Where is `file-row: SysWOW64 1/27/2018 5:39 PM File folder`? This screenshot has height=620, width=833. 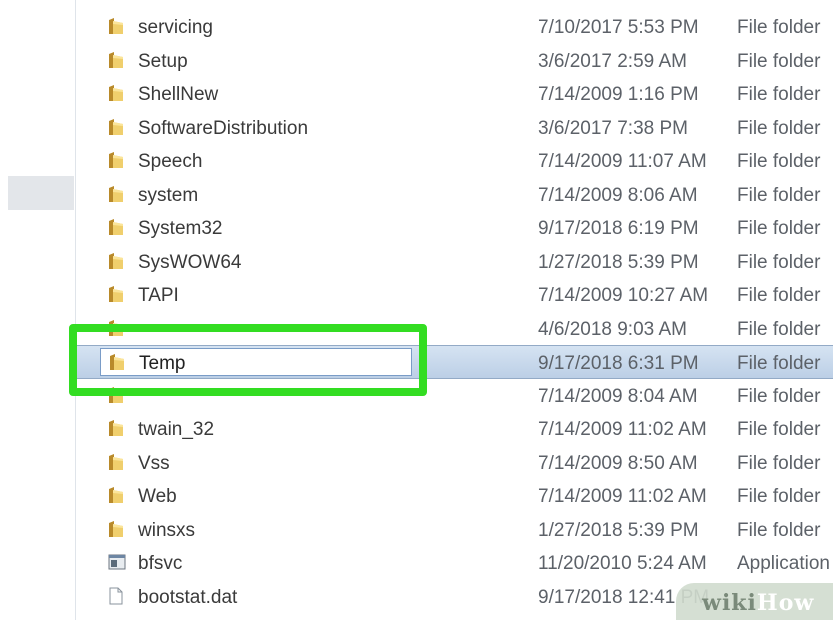 file-row: SysWOW64 1/27/2018 5:39 PM File folder is located at coordinates (454, 262).